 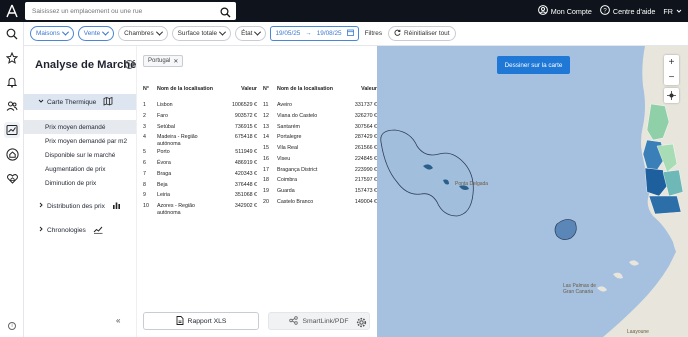 What do you see at coordinates (246, 152) in the screenshot?
I see `value-cell: 511949 €` at bounding box center [246, 152].